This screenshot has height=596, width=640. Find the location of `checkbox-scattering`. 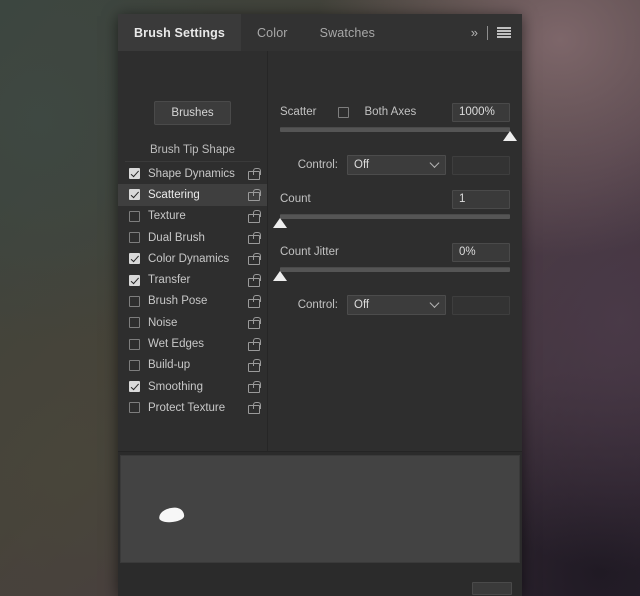

checkbox-scattering is located at coordinates (134, 195).